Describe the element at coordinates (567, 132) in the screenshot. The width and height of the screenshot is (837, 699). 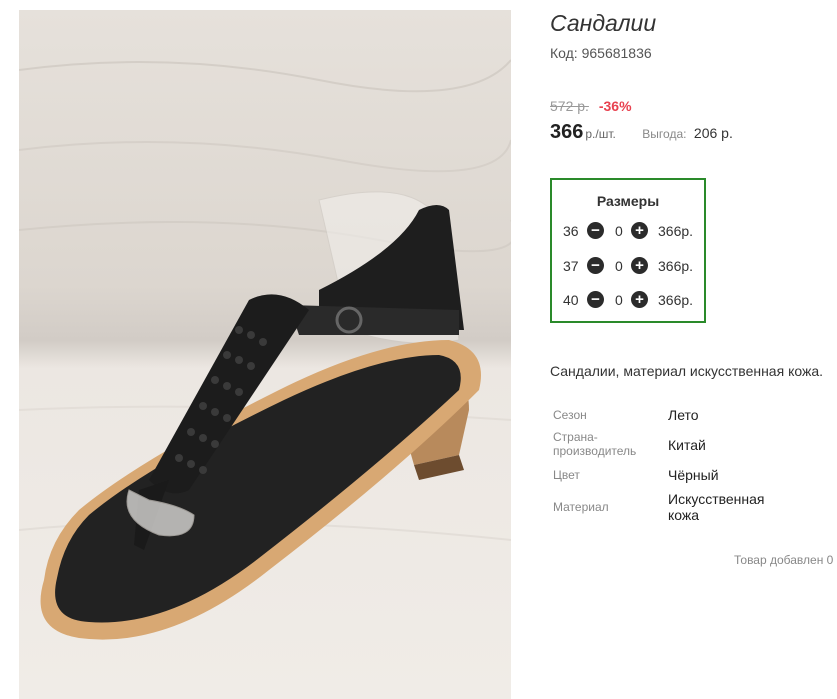
I see `price: 366` at that location.